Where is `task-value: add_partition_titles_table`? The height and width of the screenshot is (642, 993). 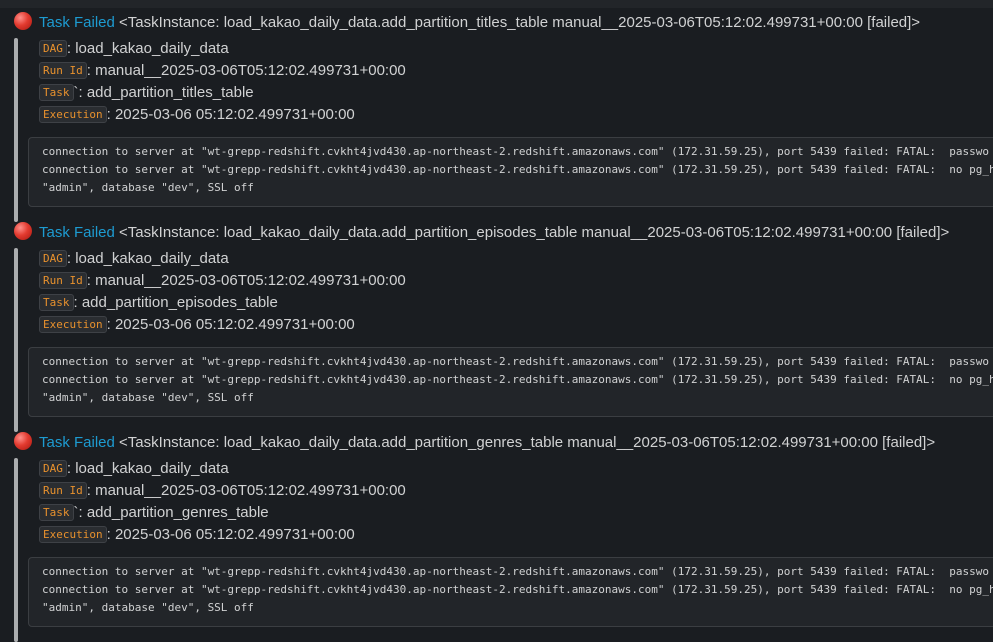 task-value: add_partition_titles_table is located at coordinates (170, 92).